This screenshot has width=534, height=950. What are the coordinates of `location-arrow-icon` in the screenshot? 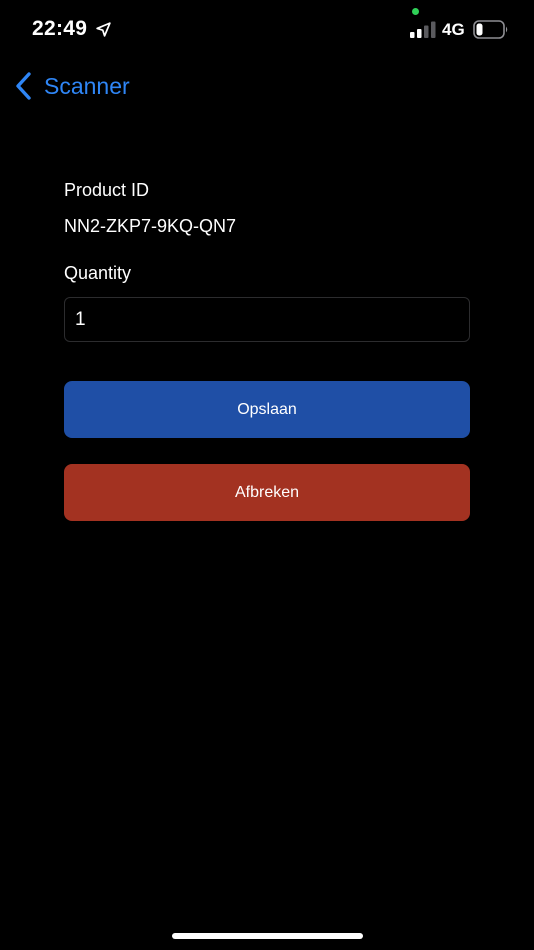 It's located at (103, 29).